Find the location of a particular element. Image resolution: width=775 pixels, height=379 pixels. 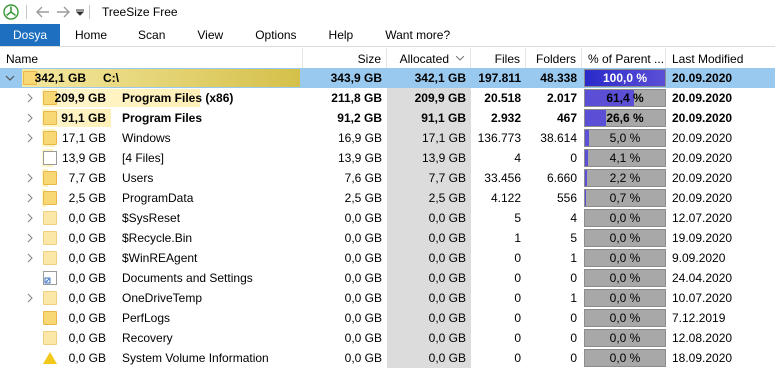

column-header-files-label: Files is located at coordinates (507, 58).